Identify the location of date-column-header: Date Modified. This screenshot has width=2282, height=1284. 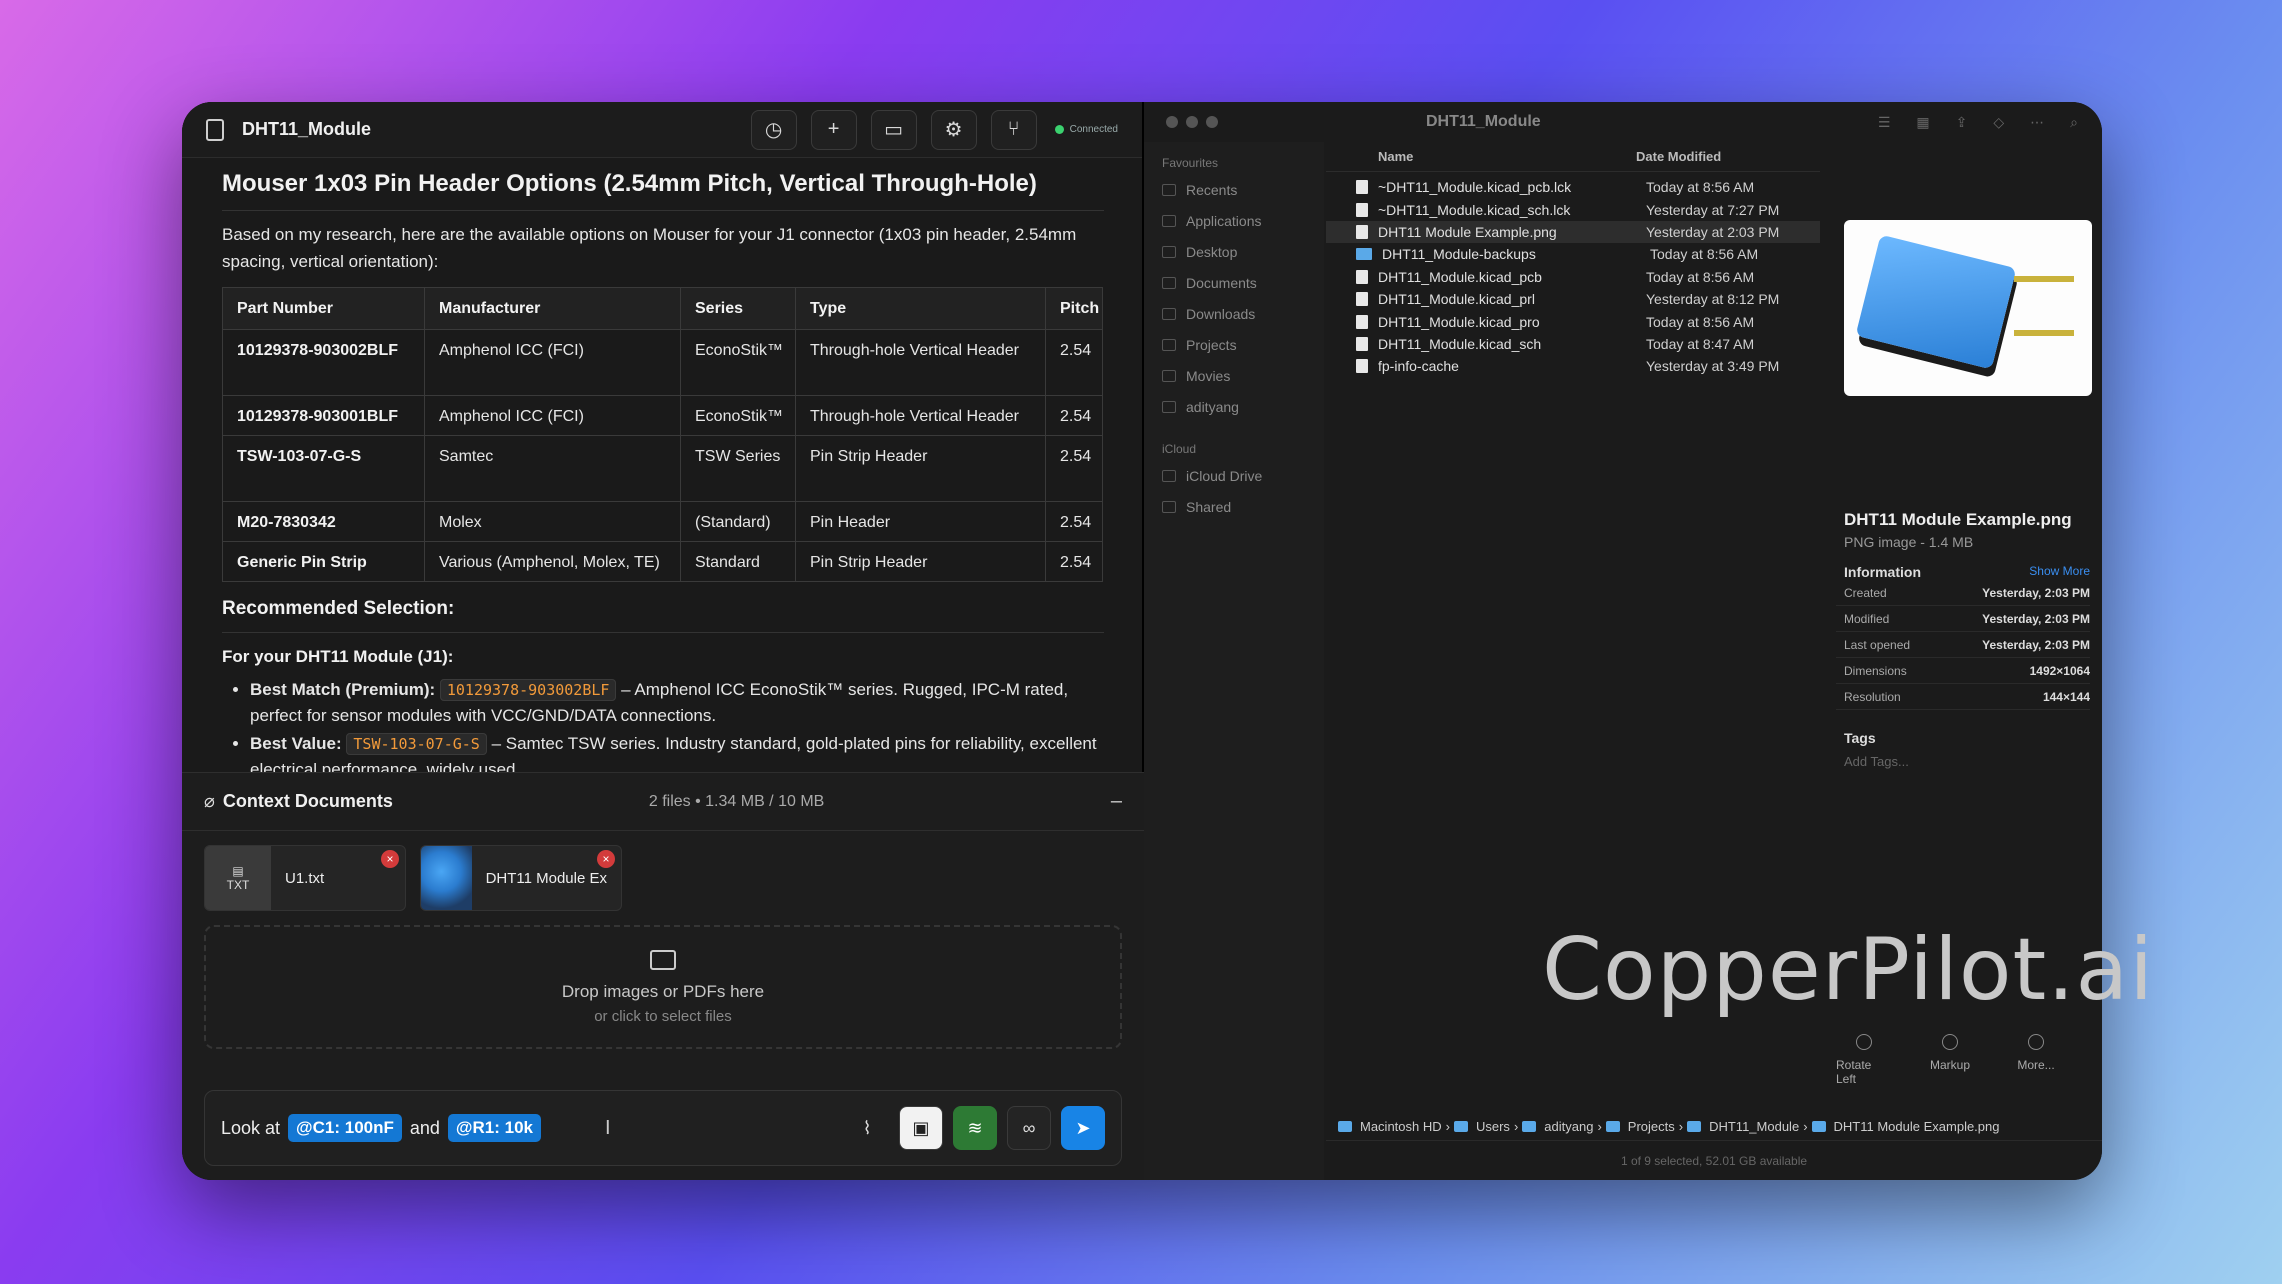
(1678, 156).